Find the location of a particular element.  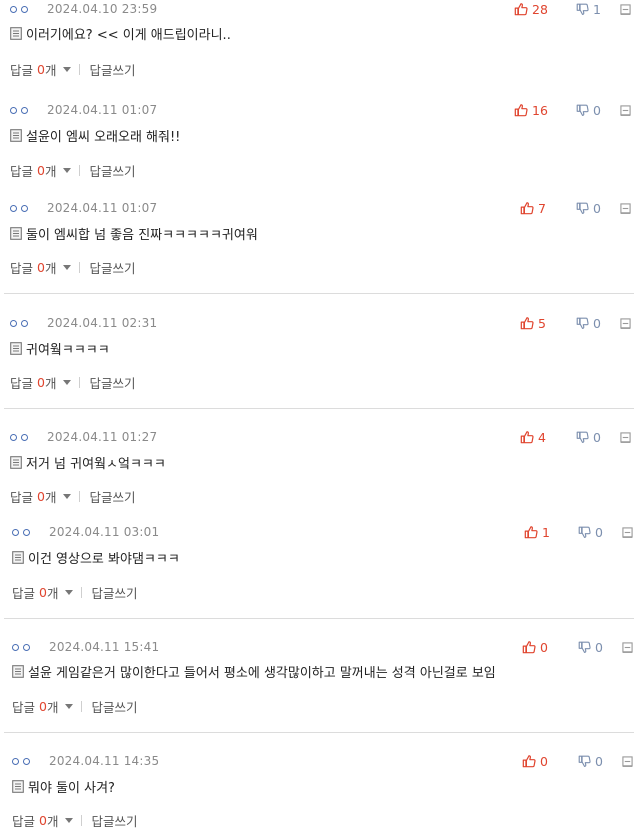

upvote-button: 5 is located at coordinates (545, 323).